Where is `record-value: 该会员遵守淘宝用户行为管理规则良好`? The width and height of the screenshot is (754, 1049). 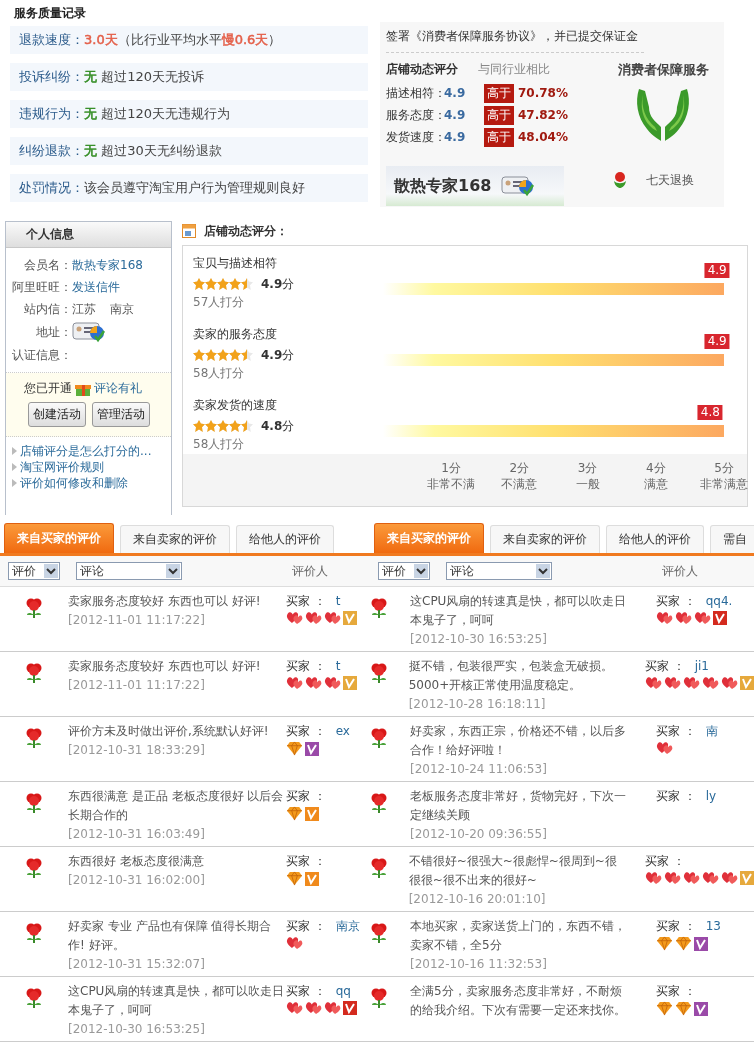 record-value: 该会员遵守淘宝用户行为管理规则良好 is located at coordinates (194, 188).